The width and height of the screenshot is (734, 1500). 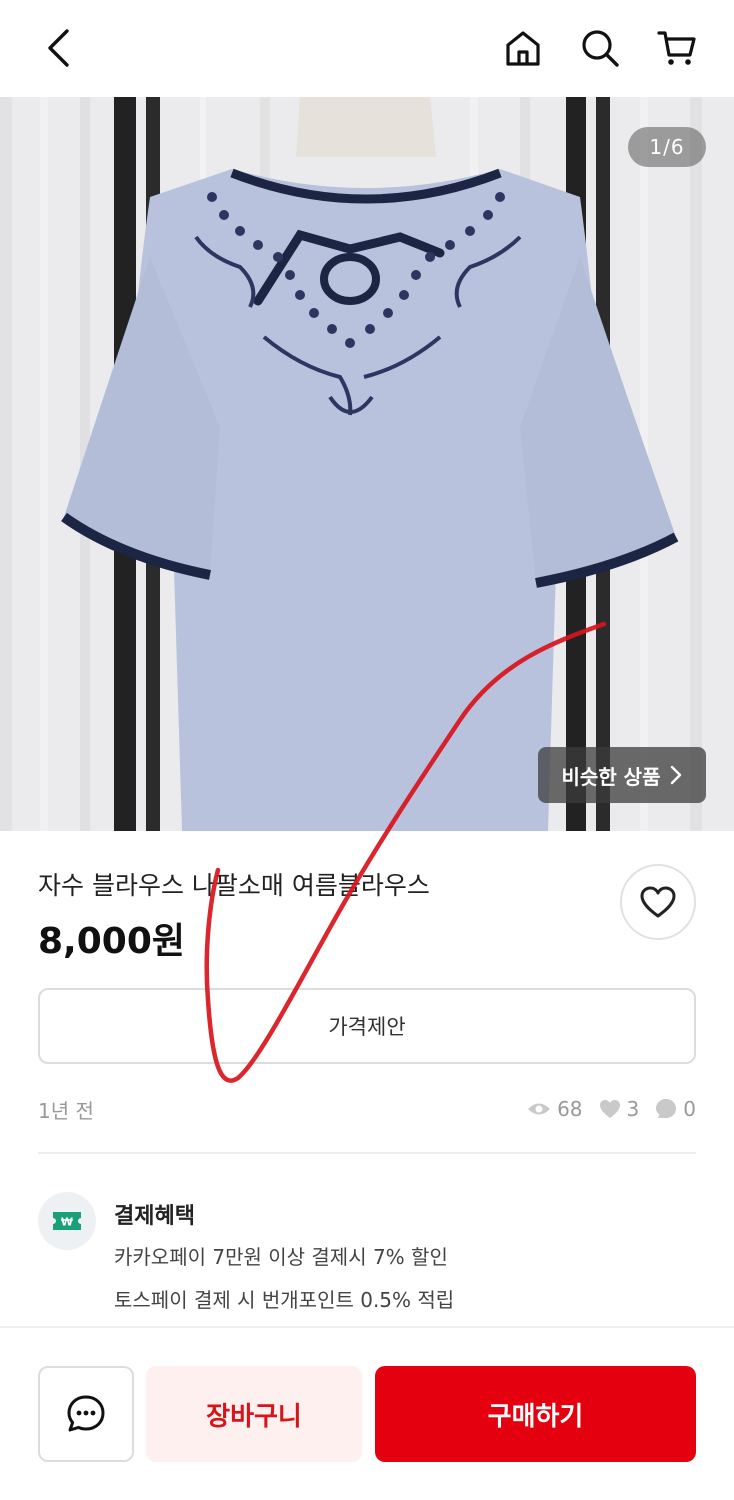 What do you see at coordinates (633, 1109) in the screenshot?
I see `likes-count: 3` at bounding box center [633, 1109].